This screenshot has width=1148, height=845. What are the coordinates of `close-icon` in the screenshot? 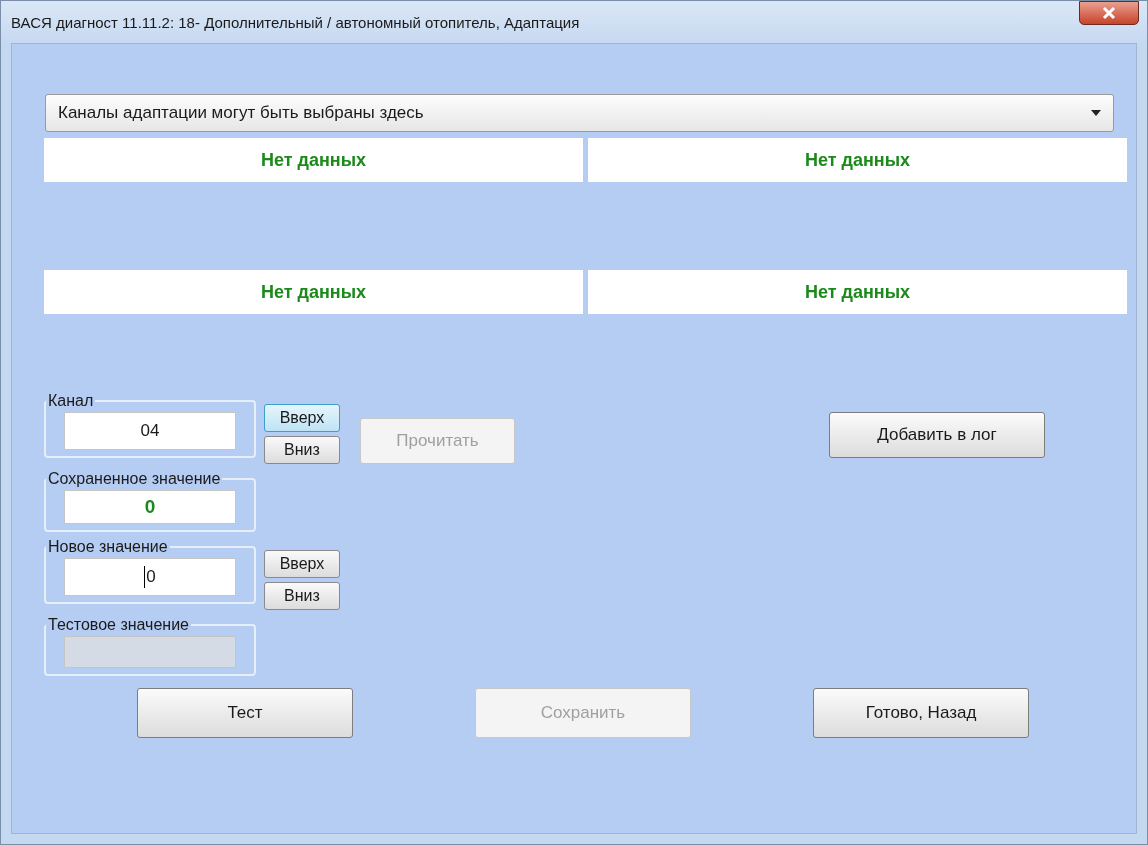 It's located at (1109, 13).